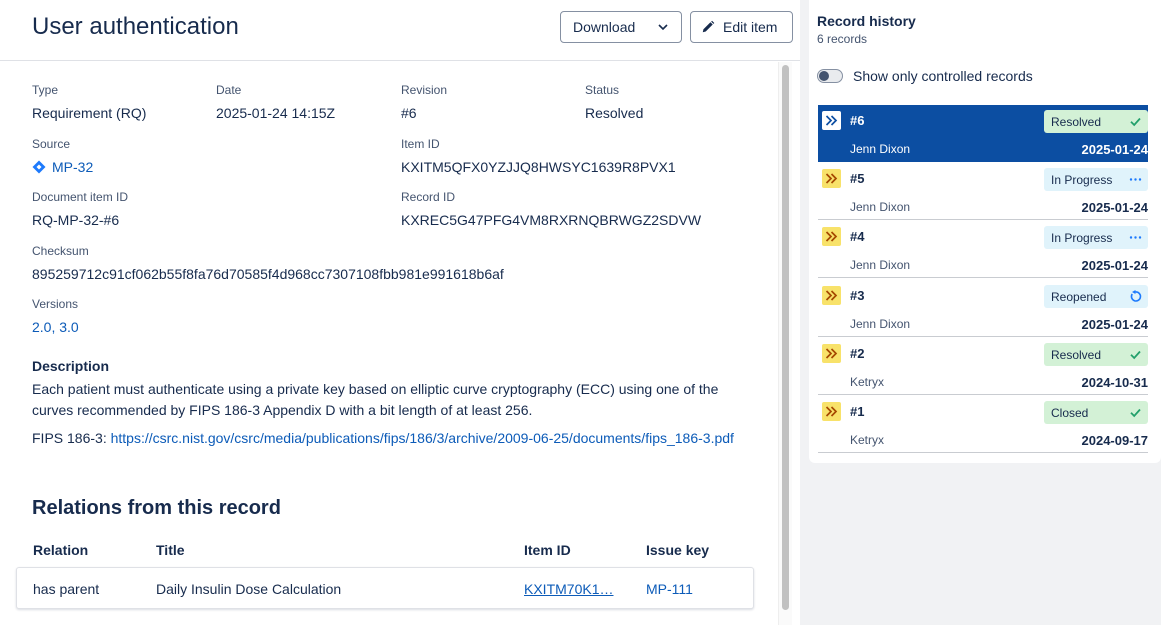 This screenshot has width=1161, height=625. What do you see at coordinates (602, 90) in the screenshot?
I see `field-status-label: Status` at bounding box center [602, 90].